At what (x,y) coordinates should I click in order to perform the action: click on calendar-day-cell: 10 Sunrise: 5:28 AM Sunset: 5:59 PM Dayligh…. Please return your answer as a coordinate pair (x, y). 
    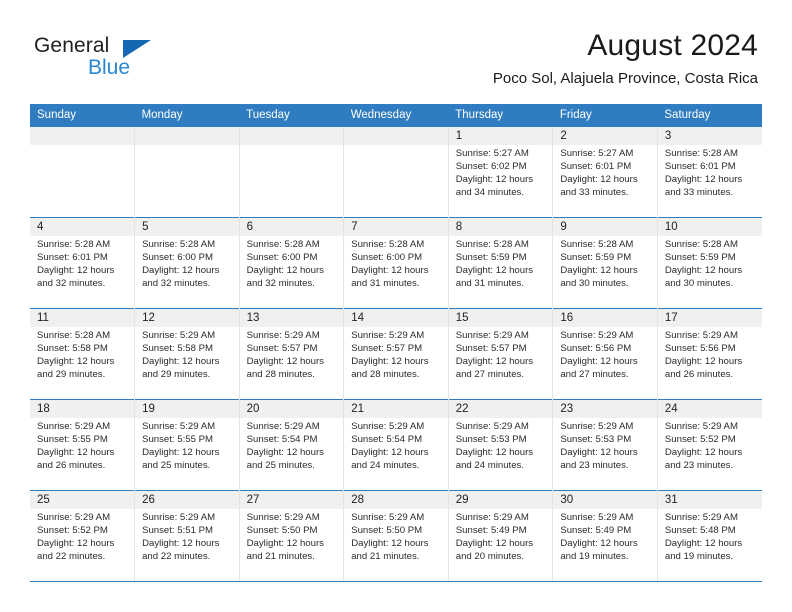
    Looking at the image, I should click on (709, 263).